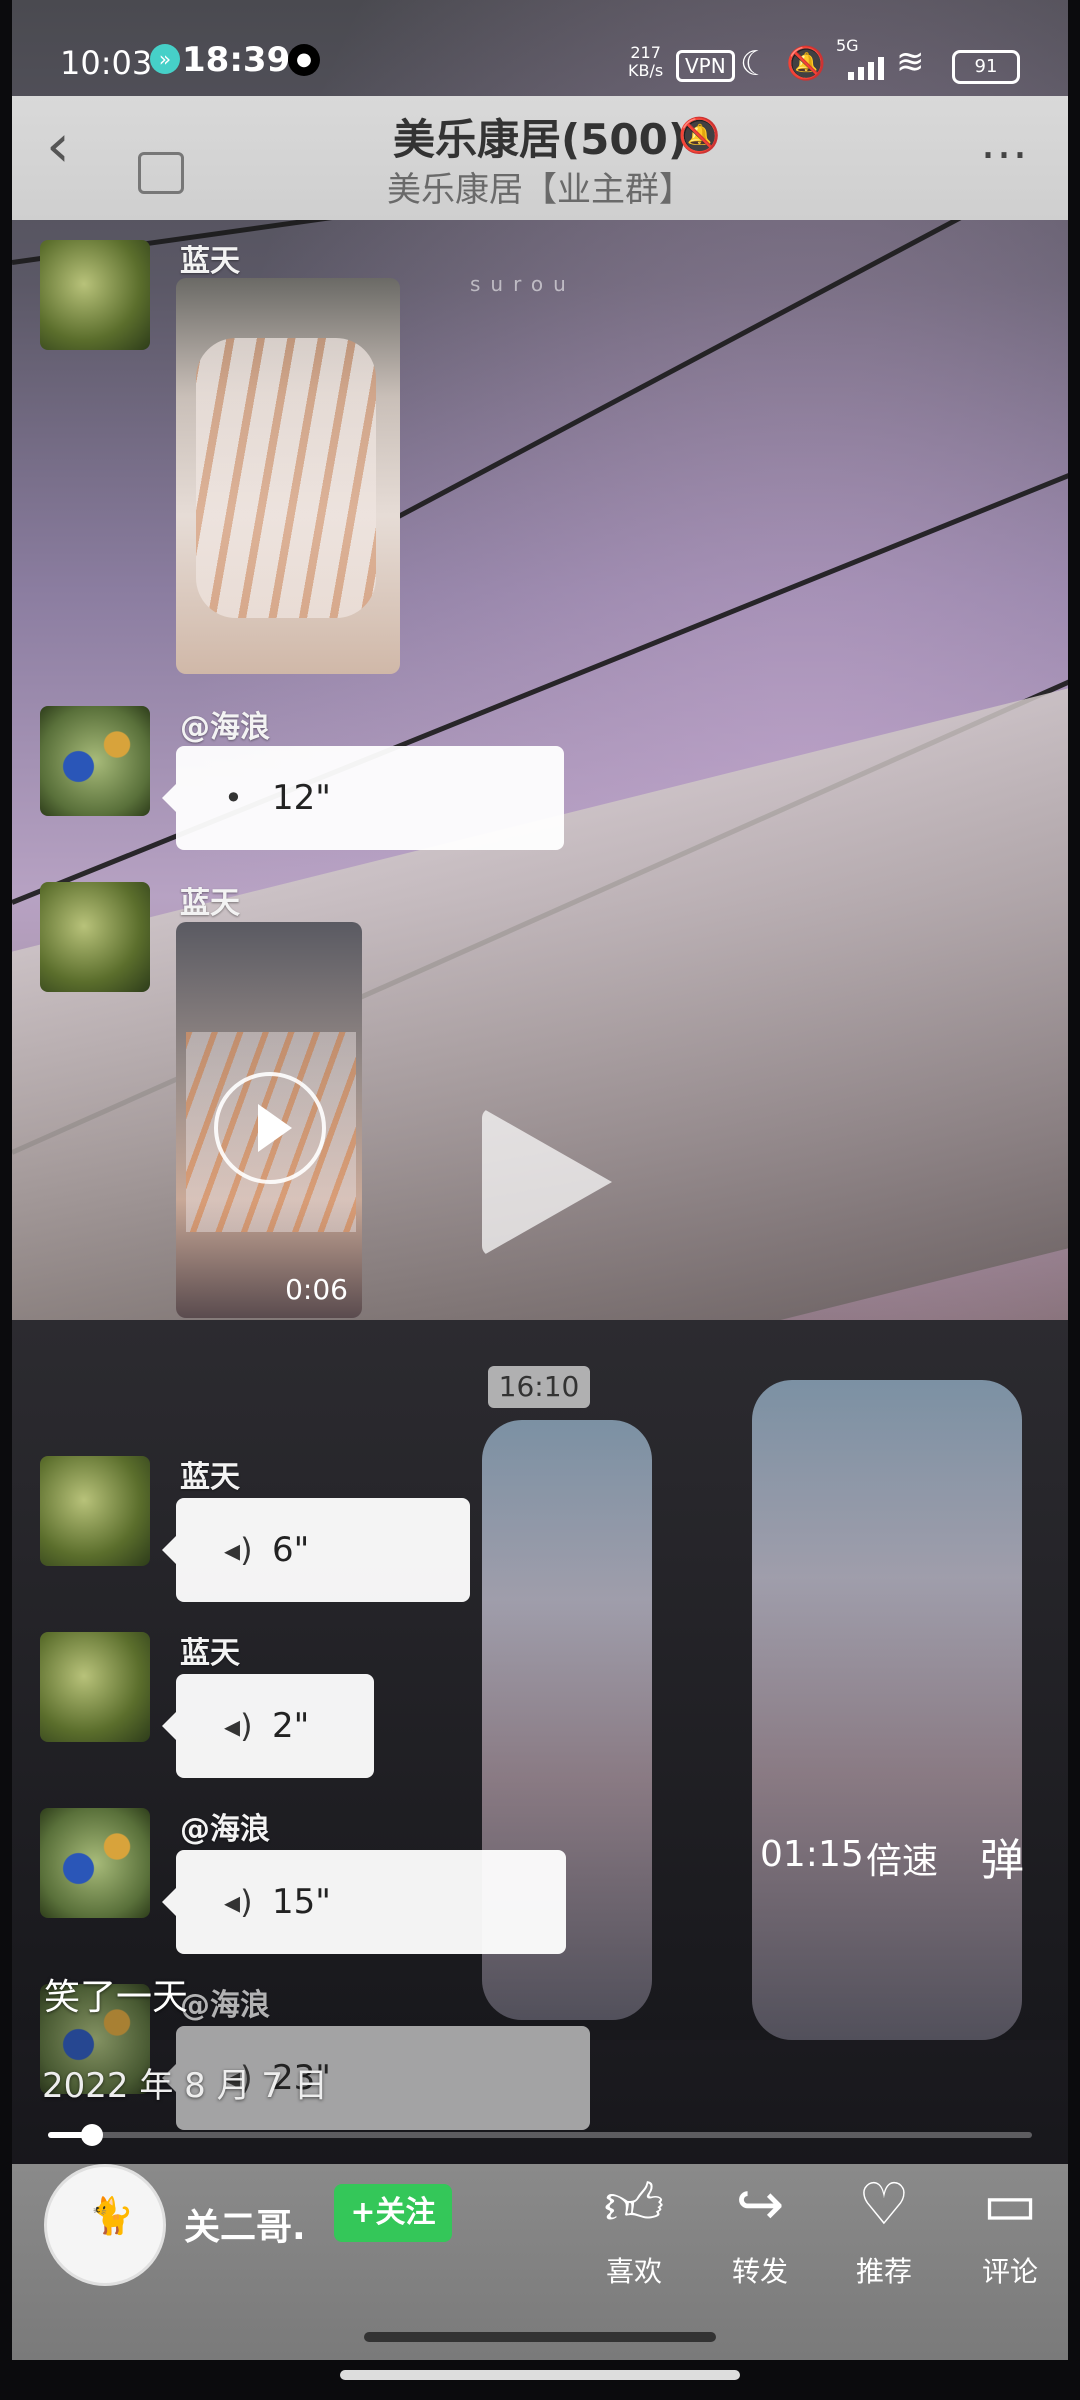 Image resolution: width=1080 pixels, height=2400 pixels. Describe the element at coordinates (540, 190) in the screenshot. I see `chat-subtitle: 美乐康居【业主群】` at that location.